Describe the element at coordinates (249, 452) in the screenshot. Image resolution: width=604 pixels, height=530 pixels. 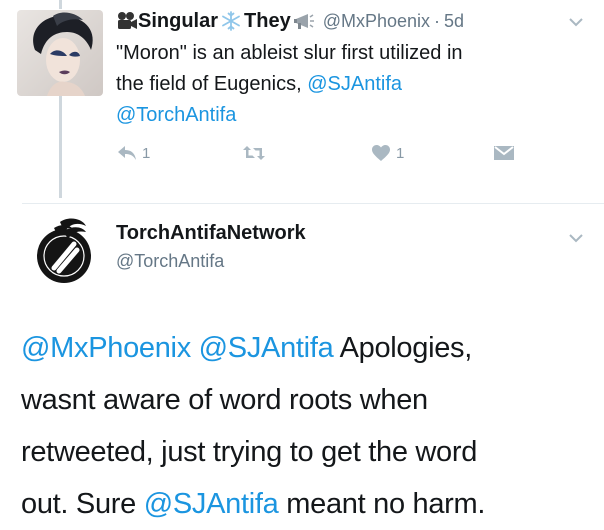
I see `tweet2-line3: retweeted, just trying to get the word` at that location.